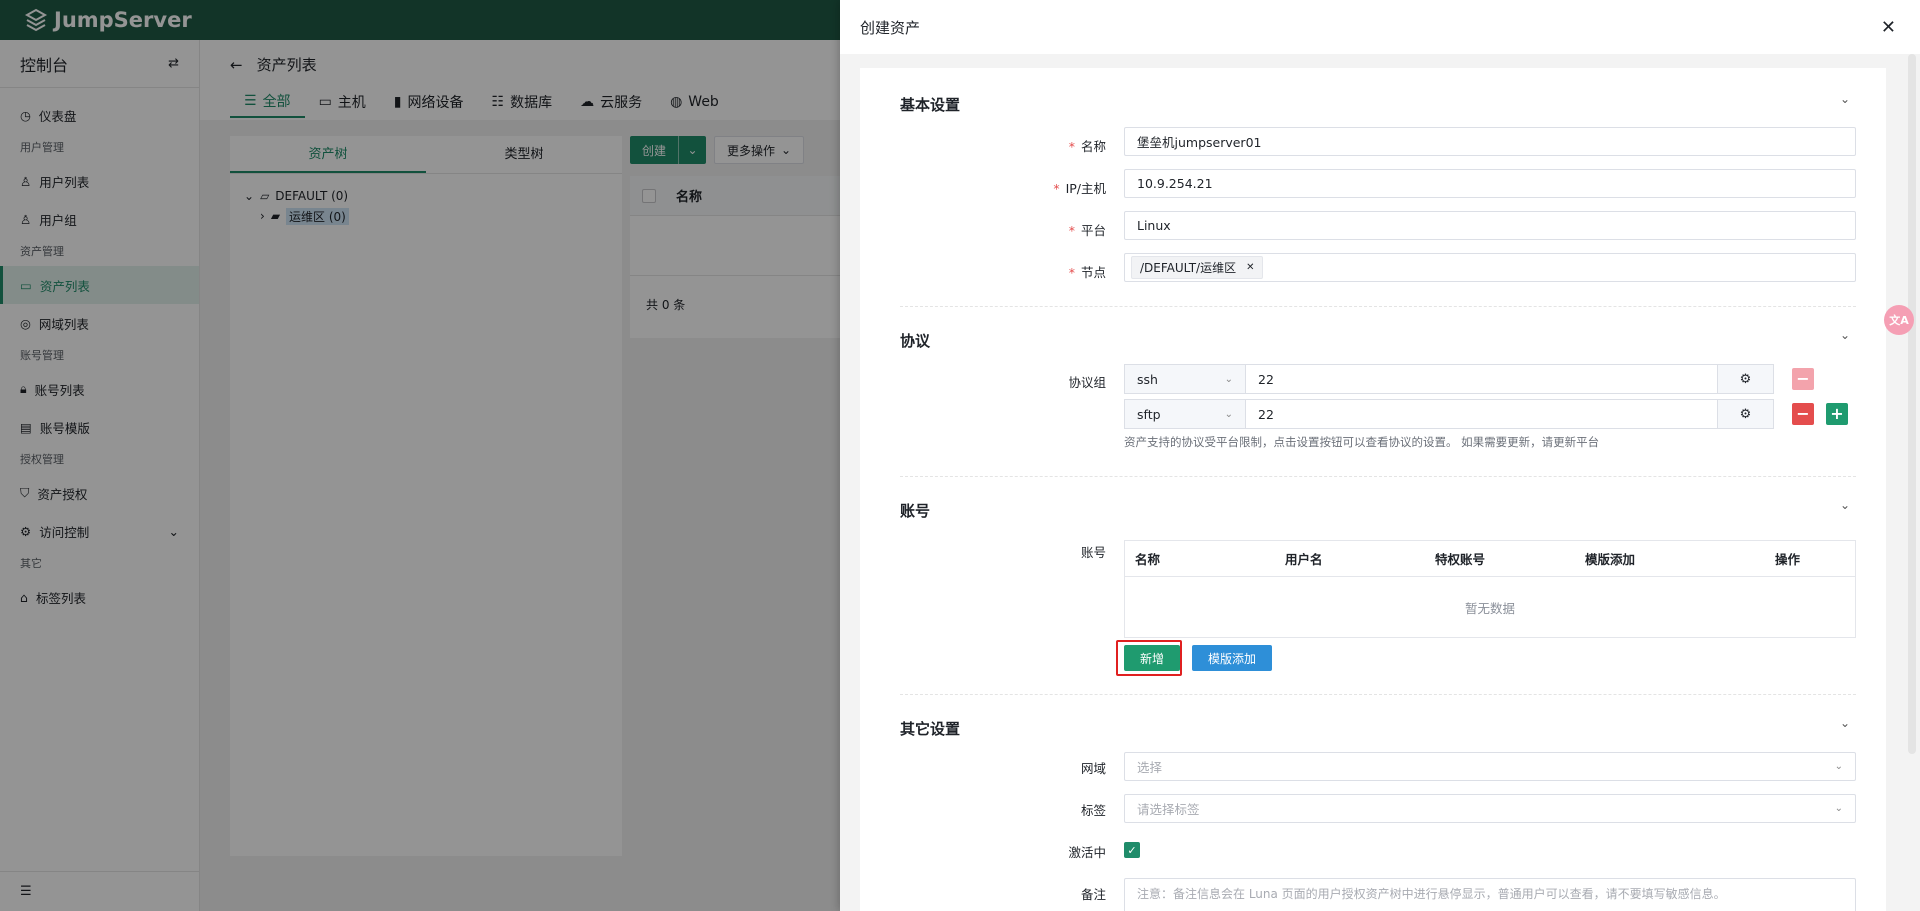  I want to click on labels-placeholder: 请选择标签, so click(1168, 809).